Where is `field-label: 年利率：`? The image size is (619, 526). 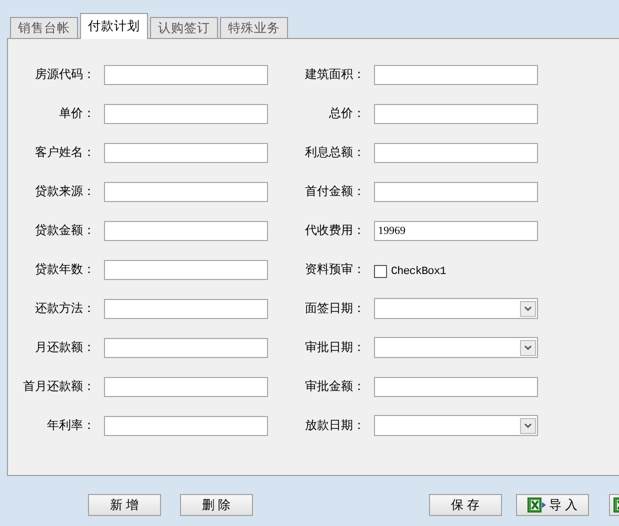 field-label: 年利率： is located at coordinates (70, 425).